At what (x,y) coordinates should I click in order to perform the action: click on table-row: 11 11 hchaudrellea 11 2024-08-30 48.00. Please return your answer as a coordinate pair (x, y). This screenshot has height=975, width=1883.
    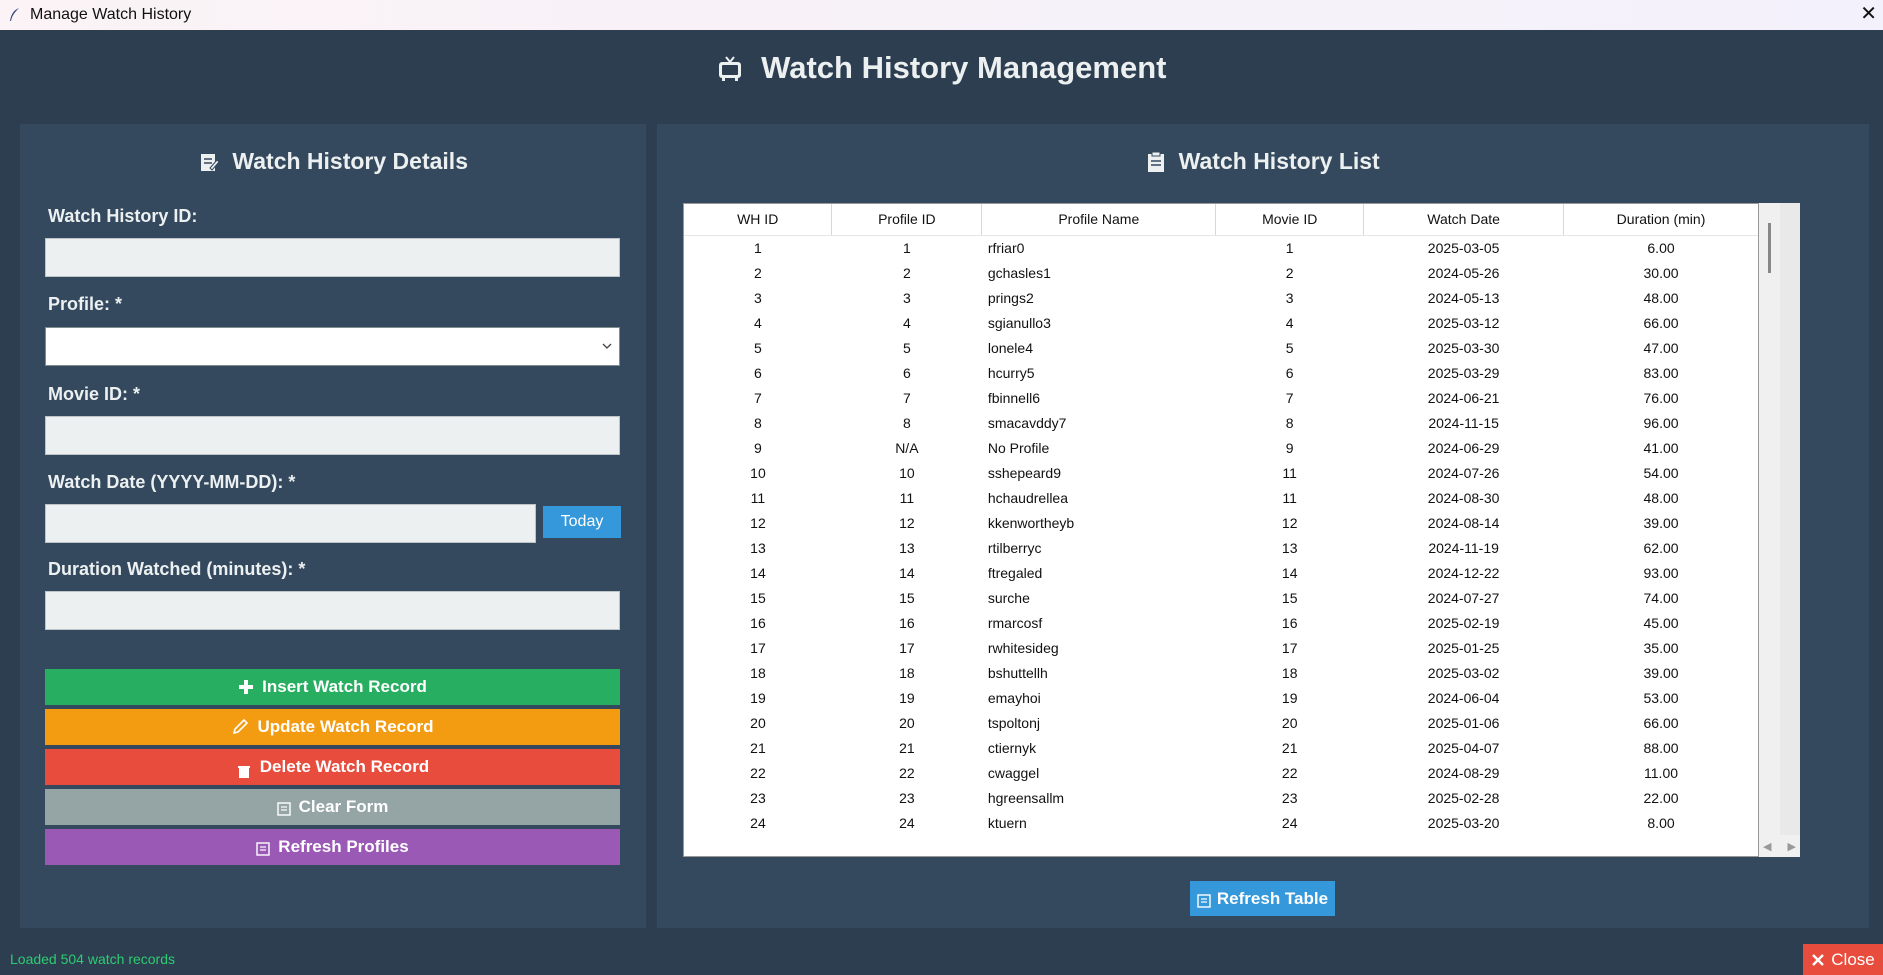
    Looking at the image, I should click on (1221, 497).